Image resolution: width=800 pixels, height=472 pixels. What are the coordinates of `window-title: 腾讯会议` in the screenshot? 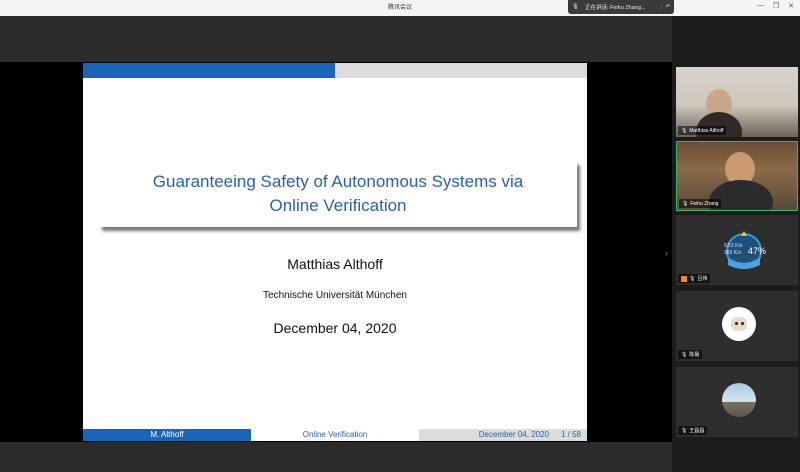 It's located at (399, 8).